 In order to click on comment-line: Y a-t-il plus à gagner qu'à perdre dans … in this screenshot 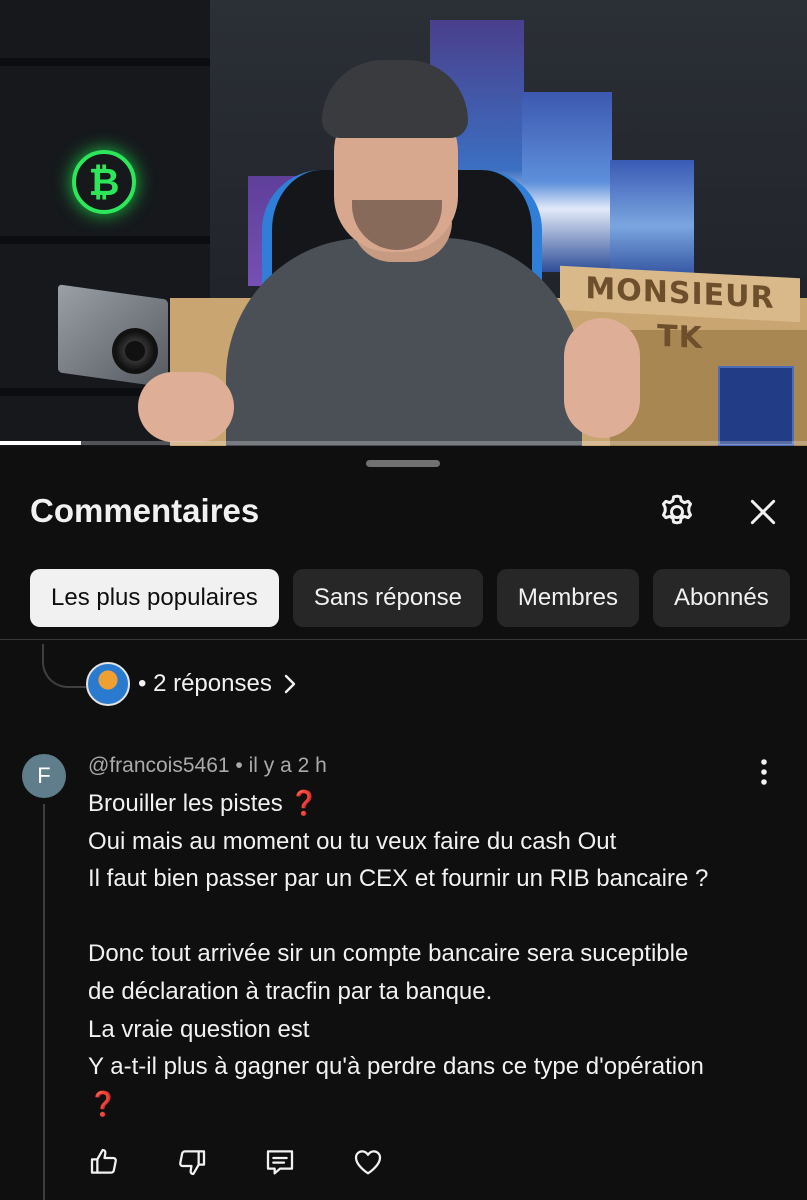, I will do `click(396, 1067)`.